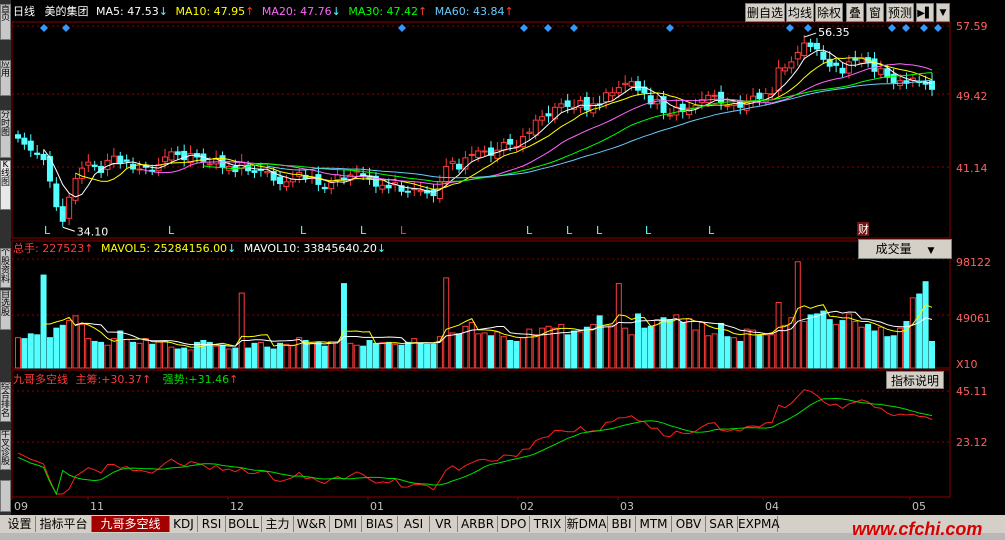 The width and height of the screenshot is (1005, 540). I want to click on indicator-tab-0: 设置, so click(20, 524).